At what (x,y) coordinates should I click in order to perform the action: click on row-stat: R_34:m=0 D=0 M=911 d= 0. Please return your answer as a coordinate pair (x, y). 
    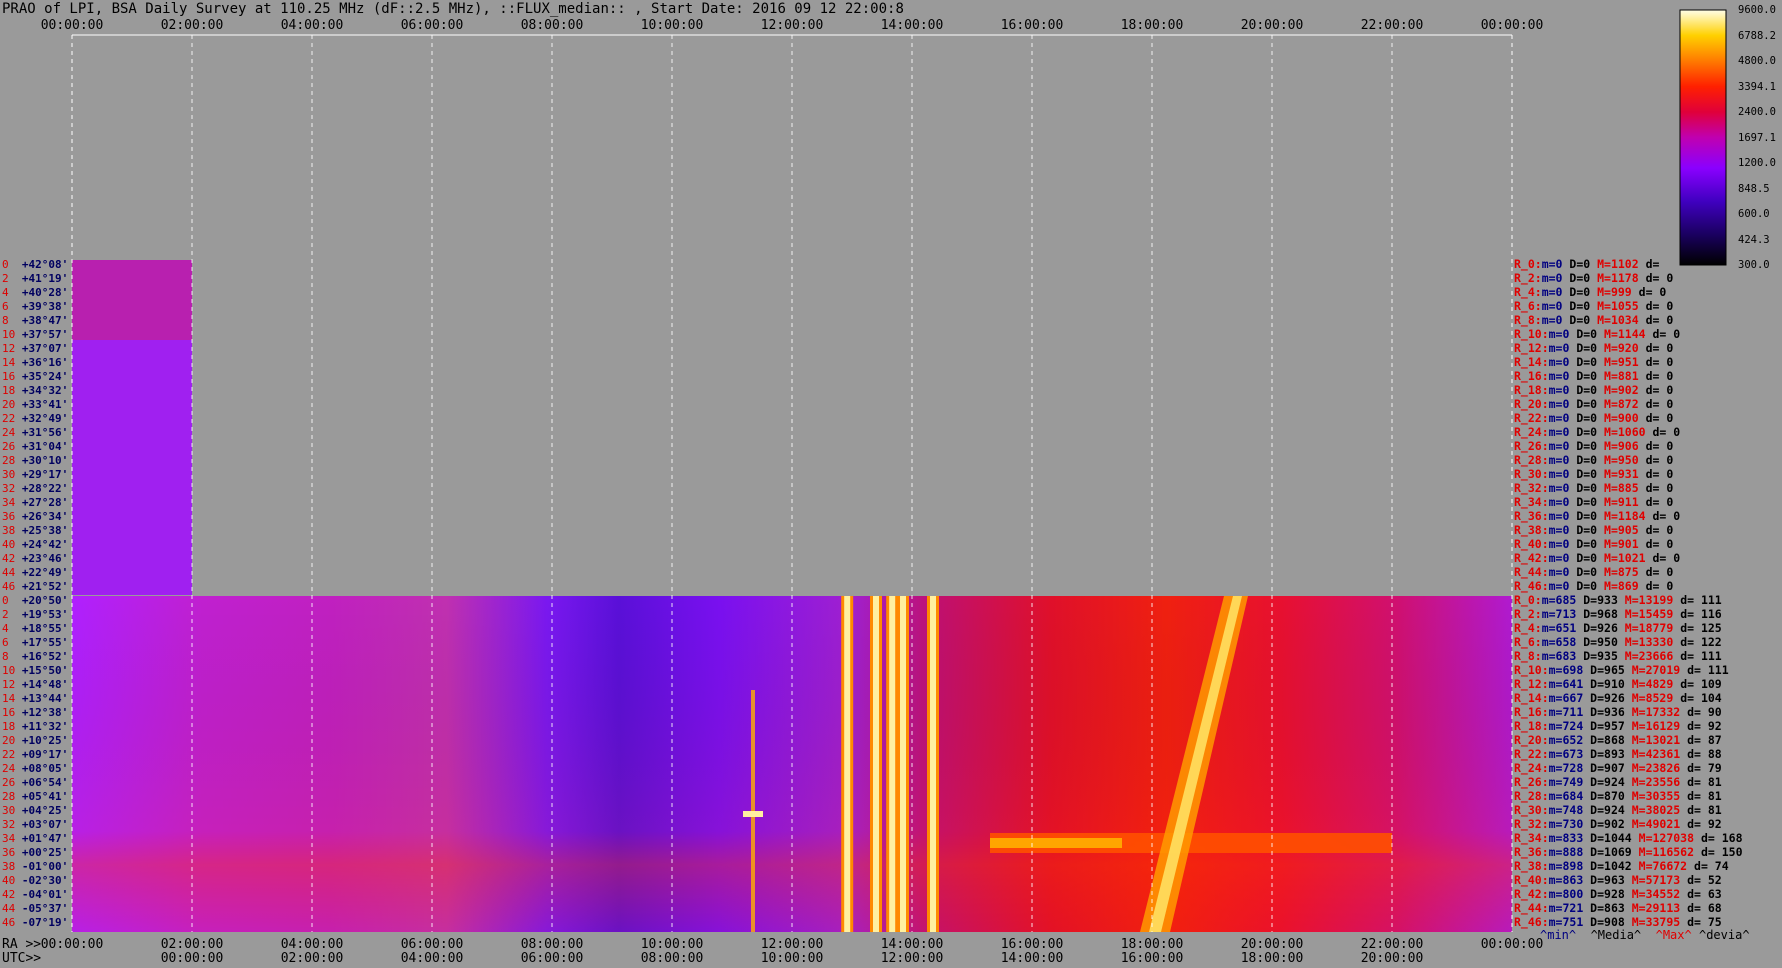
    Looking at the image, I should click on (1593, 502).